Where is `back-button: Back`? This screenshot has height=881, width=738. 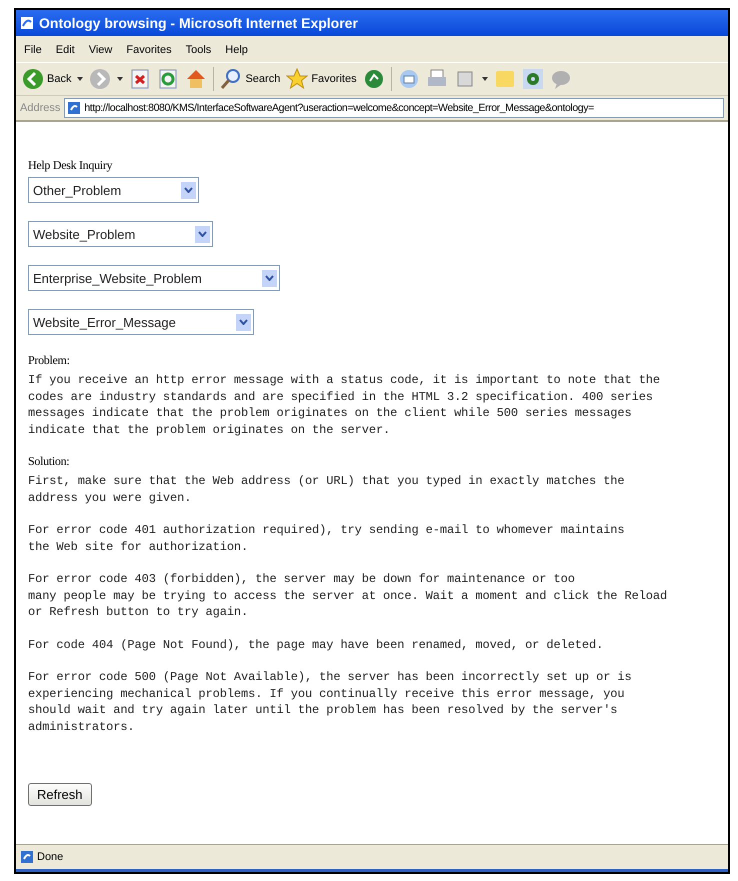 back-button: Back is located at coordinates (47, 79).